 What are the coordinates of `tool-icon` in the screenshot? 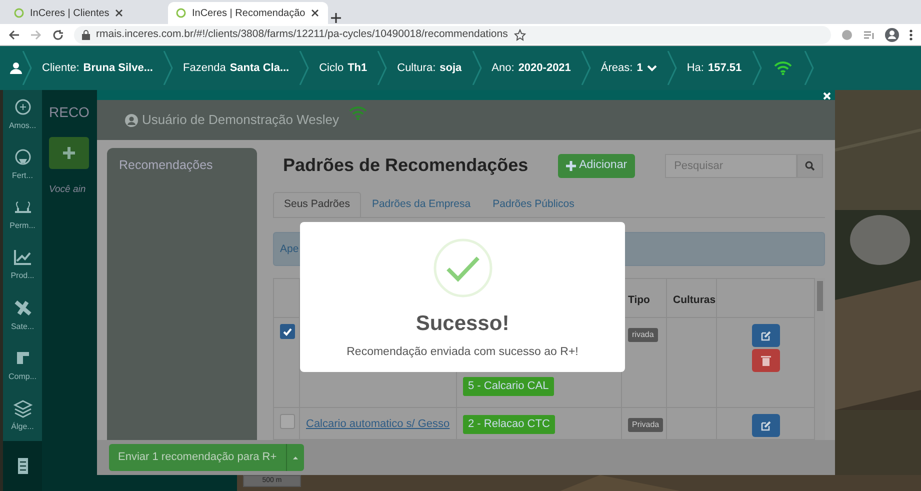 It's located at (22, 408).